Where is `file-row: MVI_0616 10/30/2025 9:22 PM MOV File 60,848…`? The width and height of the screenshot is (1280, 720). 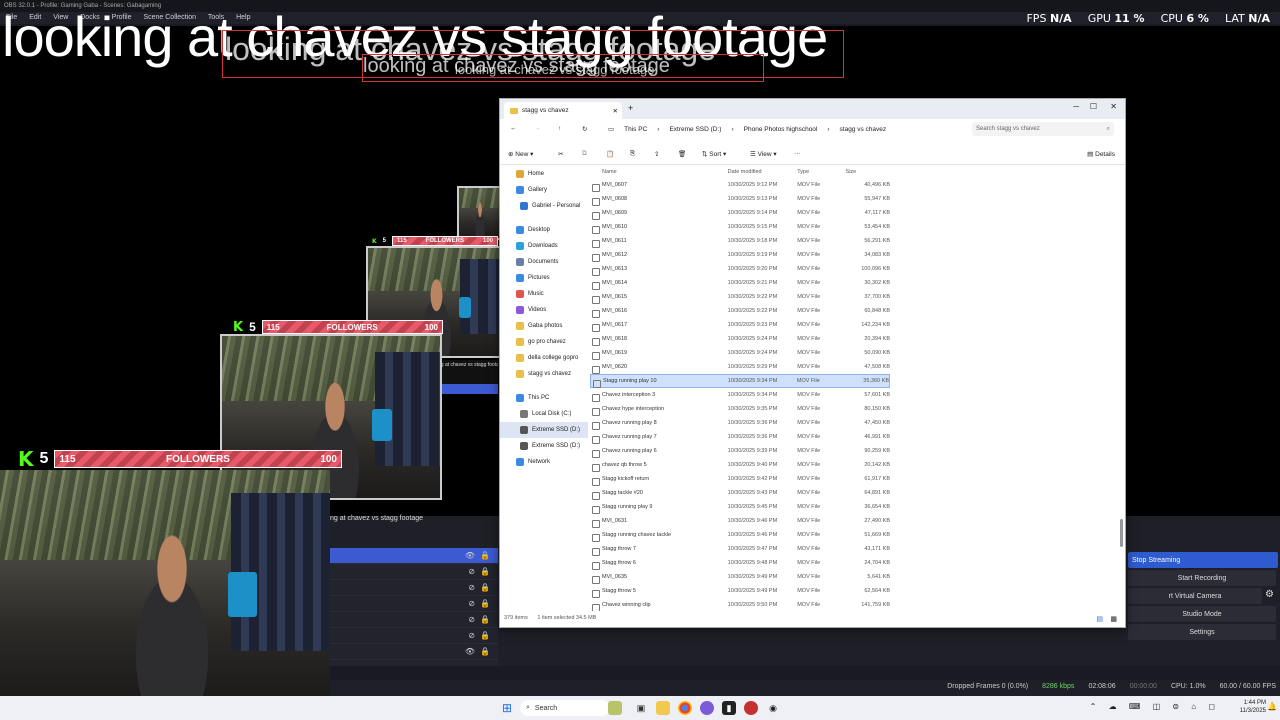 file-row: MVI_0616 10/30/2025 9:22 PM MOV File 60,848… is located at coordinates (740, 311).